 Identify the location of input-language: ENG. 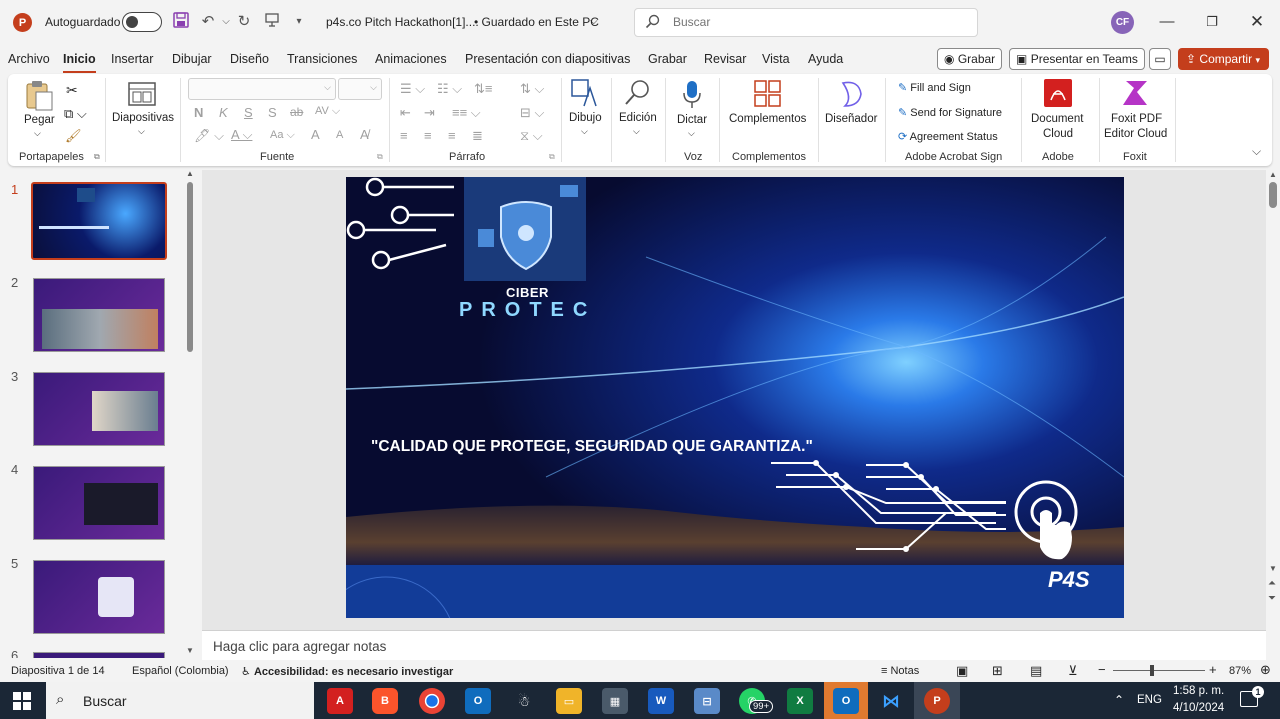
(1149, 700).